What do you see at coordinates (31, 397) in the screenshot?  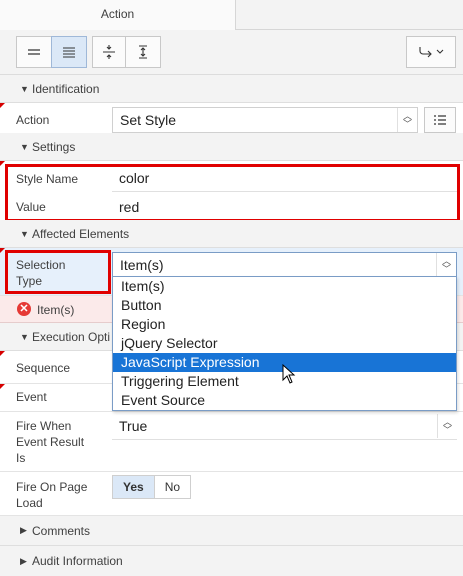 I see `event-label: Event` at bounding box center [31, 397].